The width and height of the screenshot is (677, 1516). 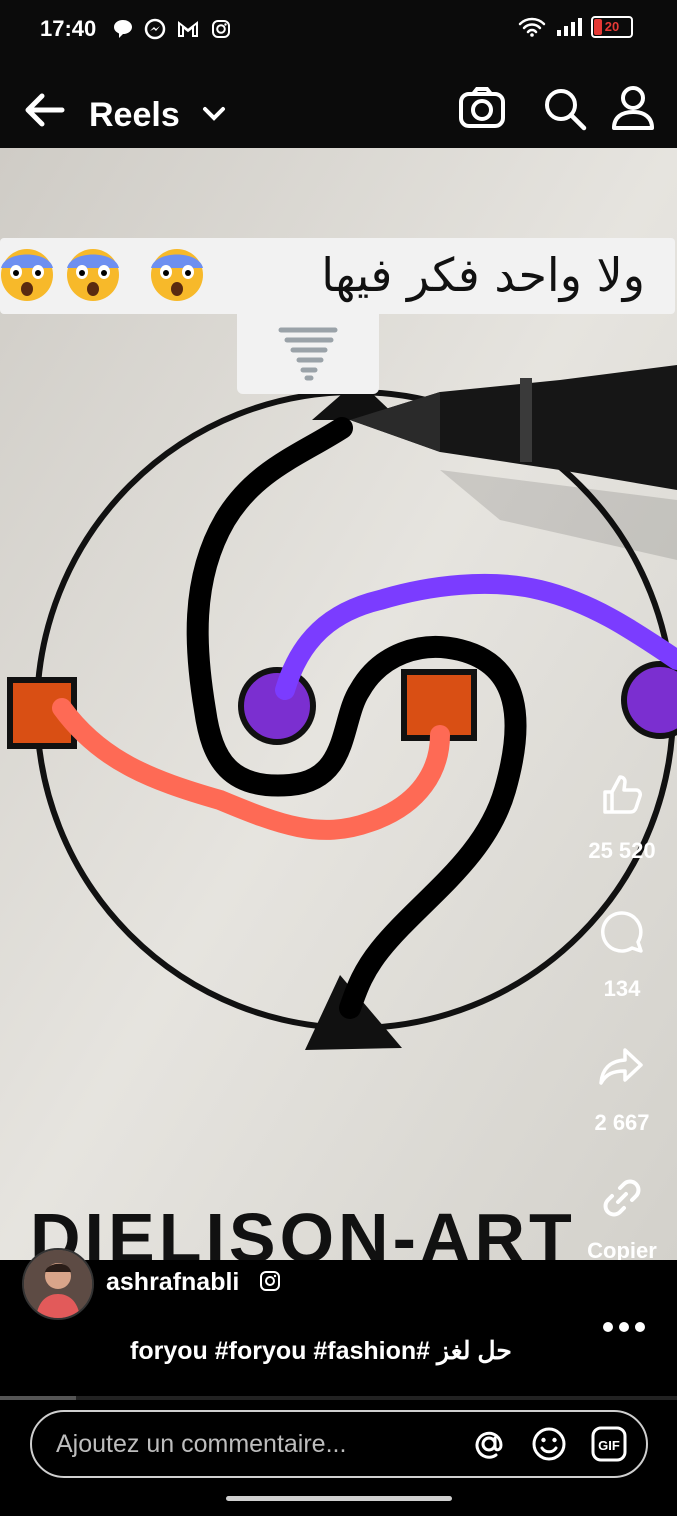 I want to click on thumbs-up-icon, so click(x=622, y=794).